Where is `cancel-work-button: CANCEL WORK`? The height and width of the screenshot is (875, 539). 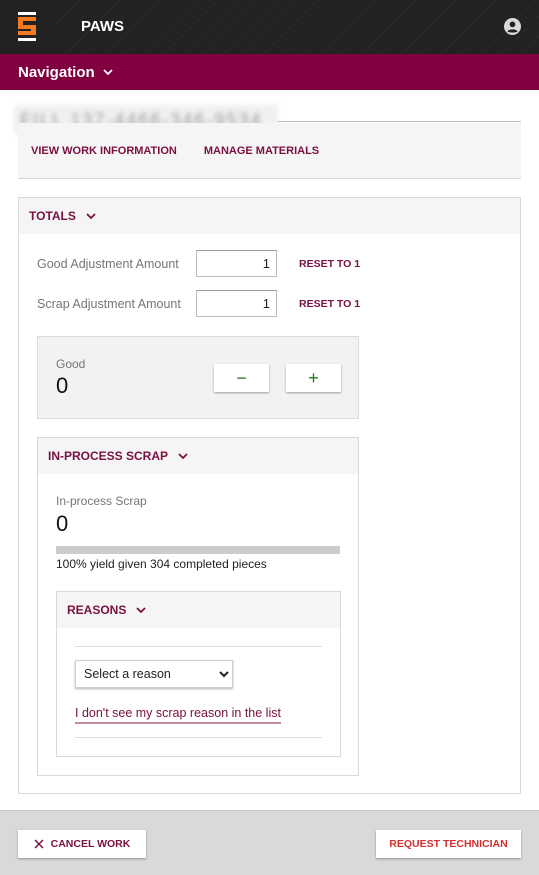 cancel-work-button: CANCEL WORK is located at coordinates (82, 844).